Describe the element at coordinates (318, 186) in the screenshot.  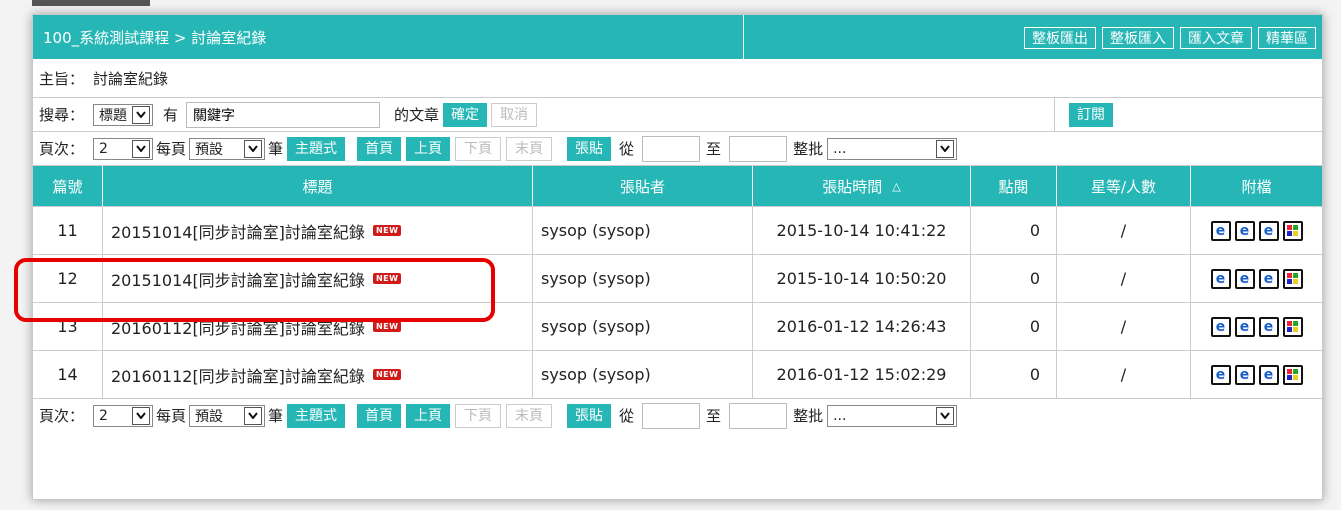
I see `col-title: 標題` at that location.